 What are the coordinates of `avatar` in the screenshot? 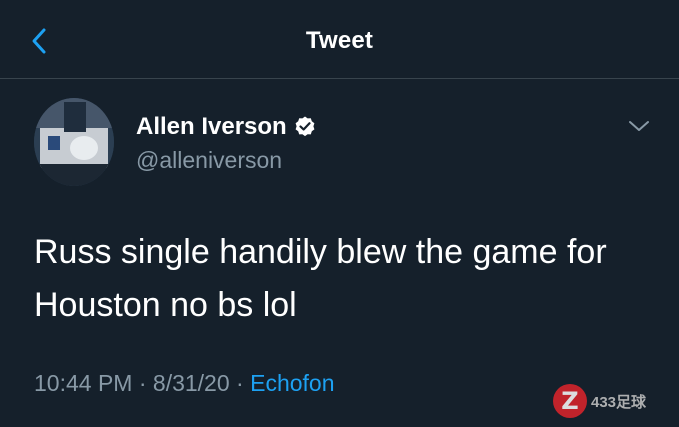 It's located at (74, 142).